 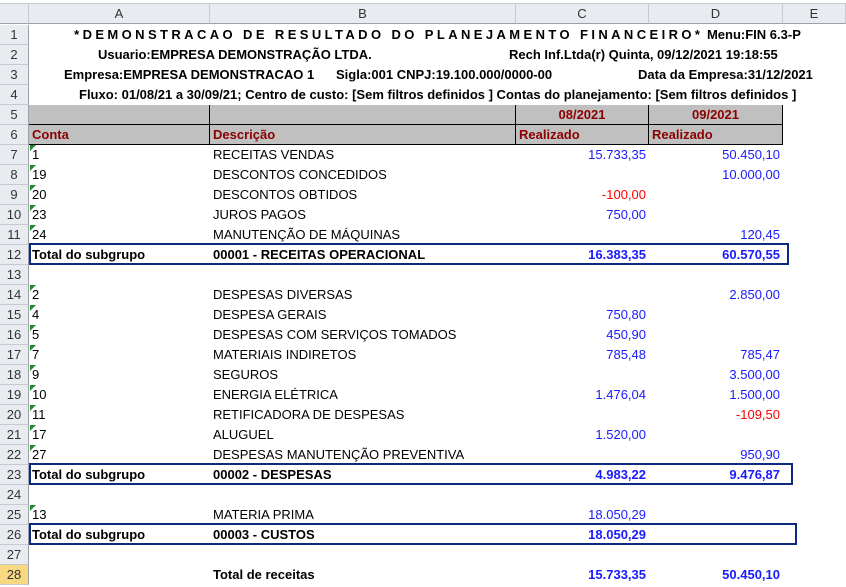 I want to click on conta-cell: 5, so click(x=119, y=335).